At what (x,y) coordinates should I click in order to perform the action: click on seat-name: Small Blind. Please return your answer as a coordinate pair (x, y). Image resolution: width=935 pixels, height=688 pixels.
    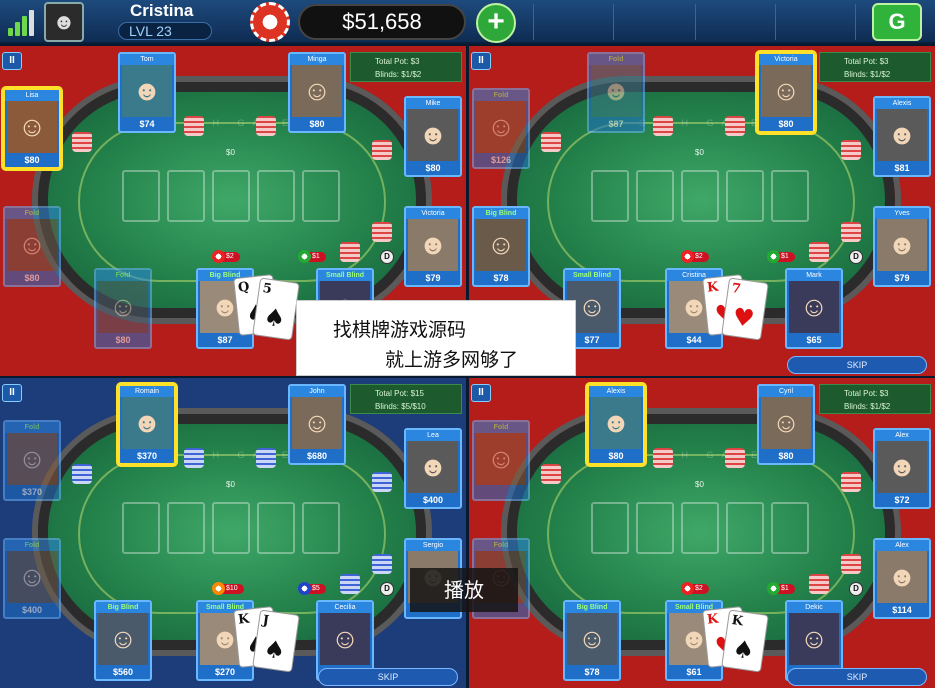
    Looking at the image, I should click on (345, 275).